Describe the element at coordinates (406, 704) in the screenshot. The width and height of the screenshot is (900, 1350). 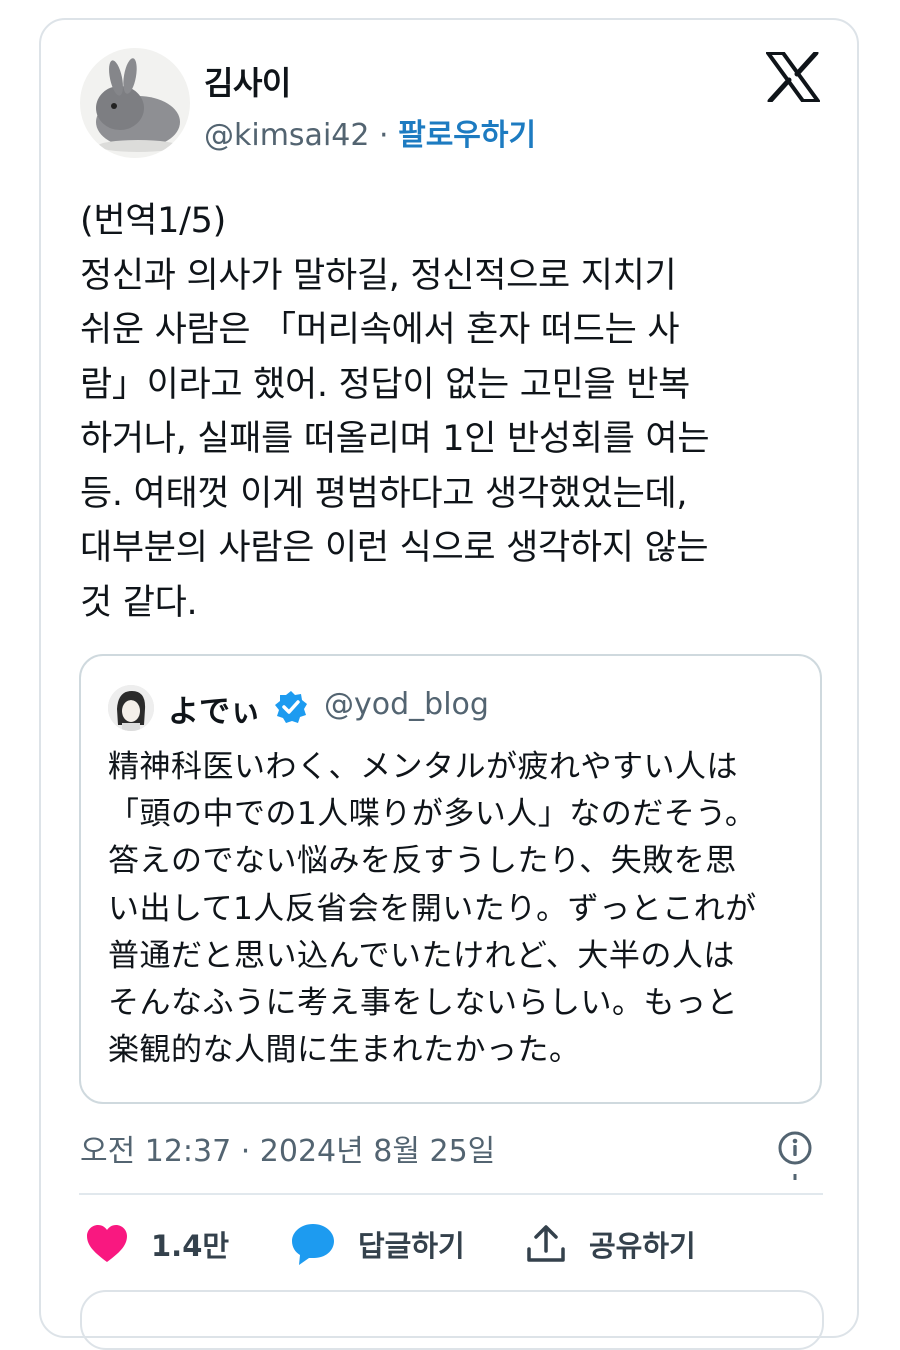
I see `quoted-handle: @yod_blog` at that location.